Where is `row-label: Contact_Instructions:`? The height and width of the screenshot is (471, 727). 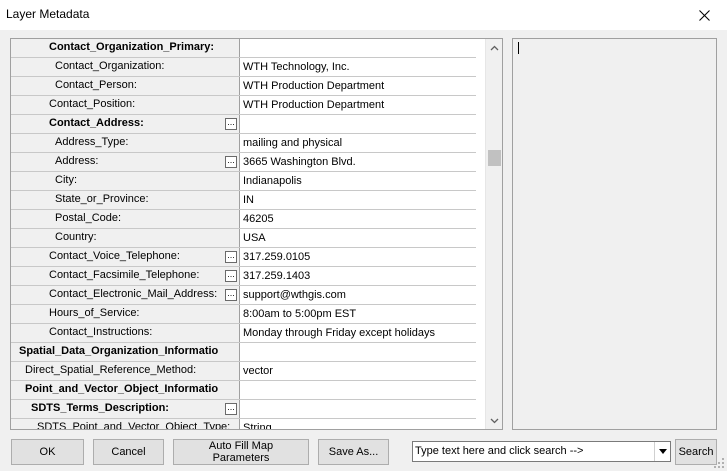
row-label: Contact_Instructions: is located at coordinates (125, 333).